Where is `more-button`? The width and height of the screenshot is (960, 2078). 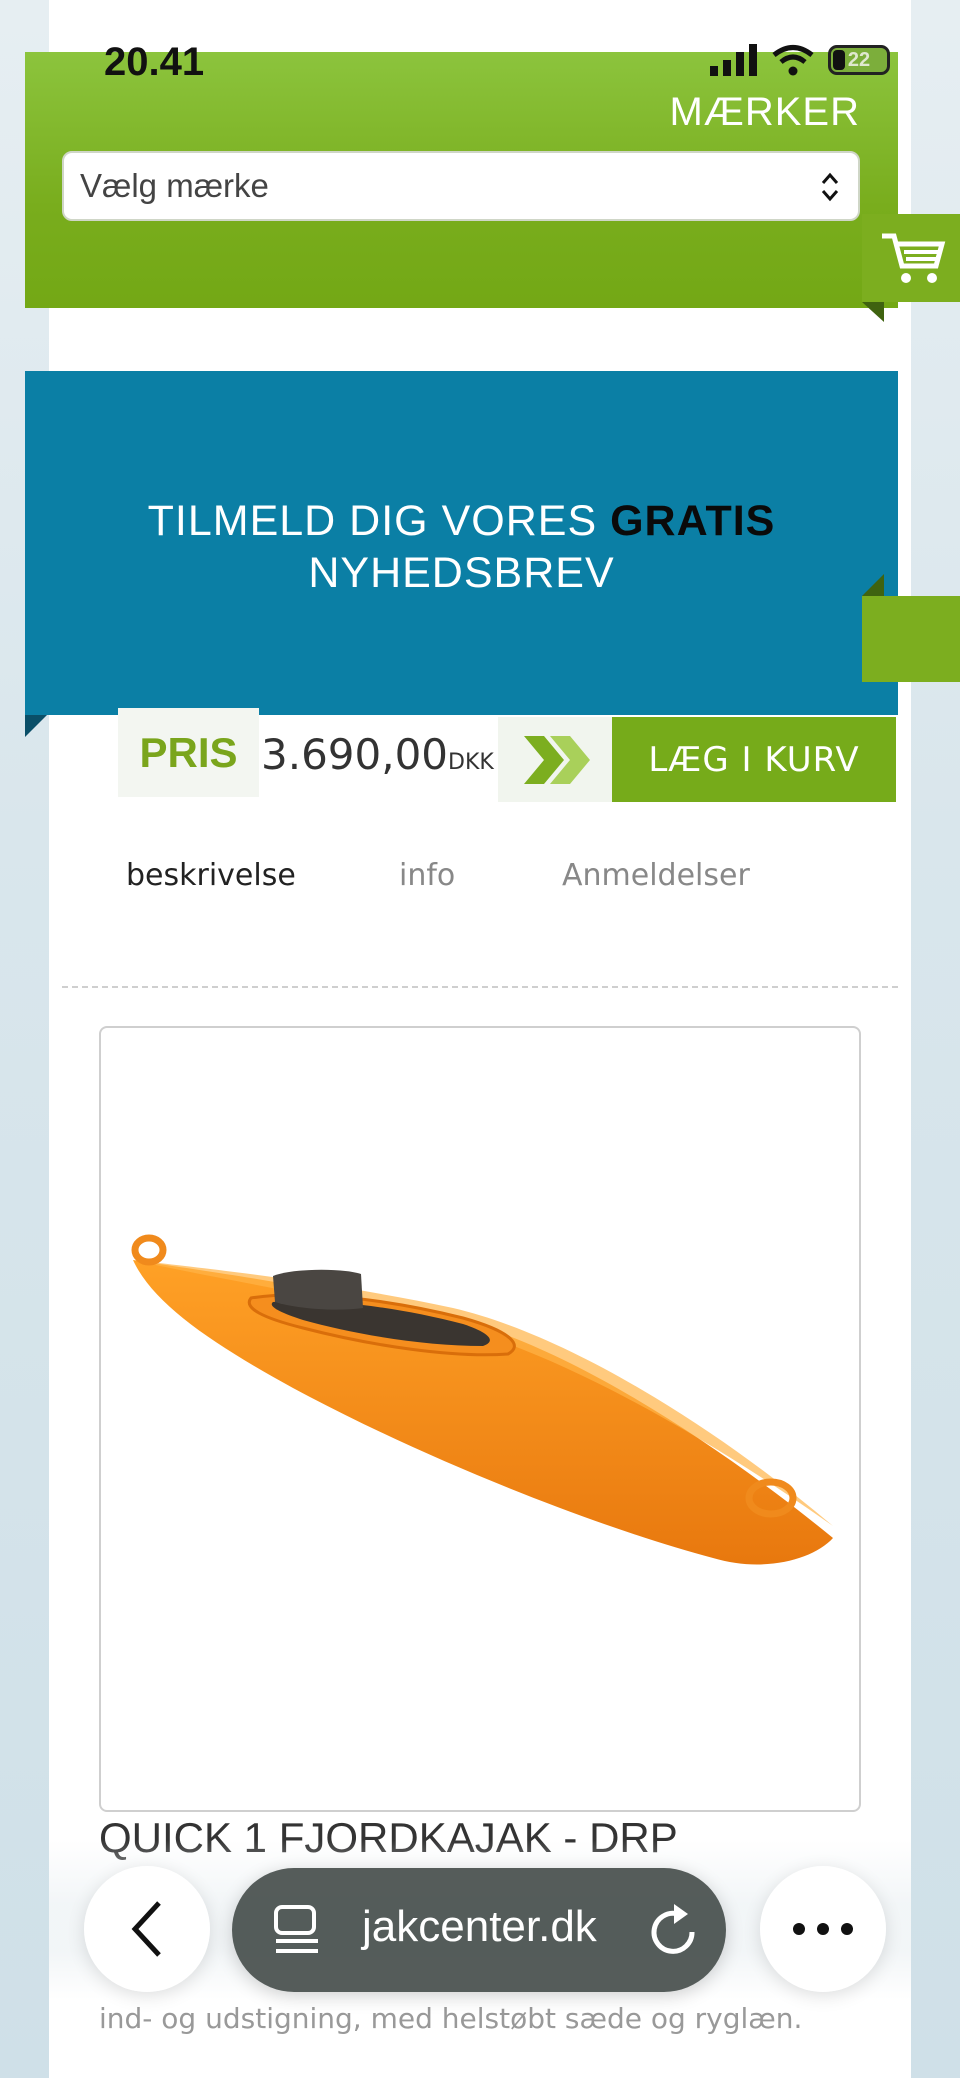
more-button is located at coordinates (823, 1929).